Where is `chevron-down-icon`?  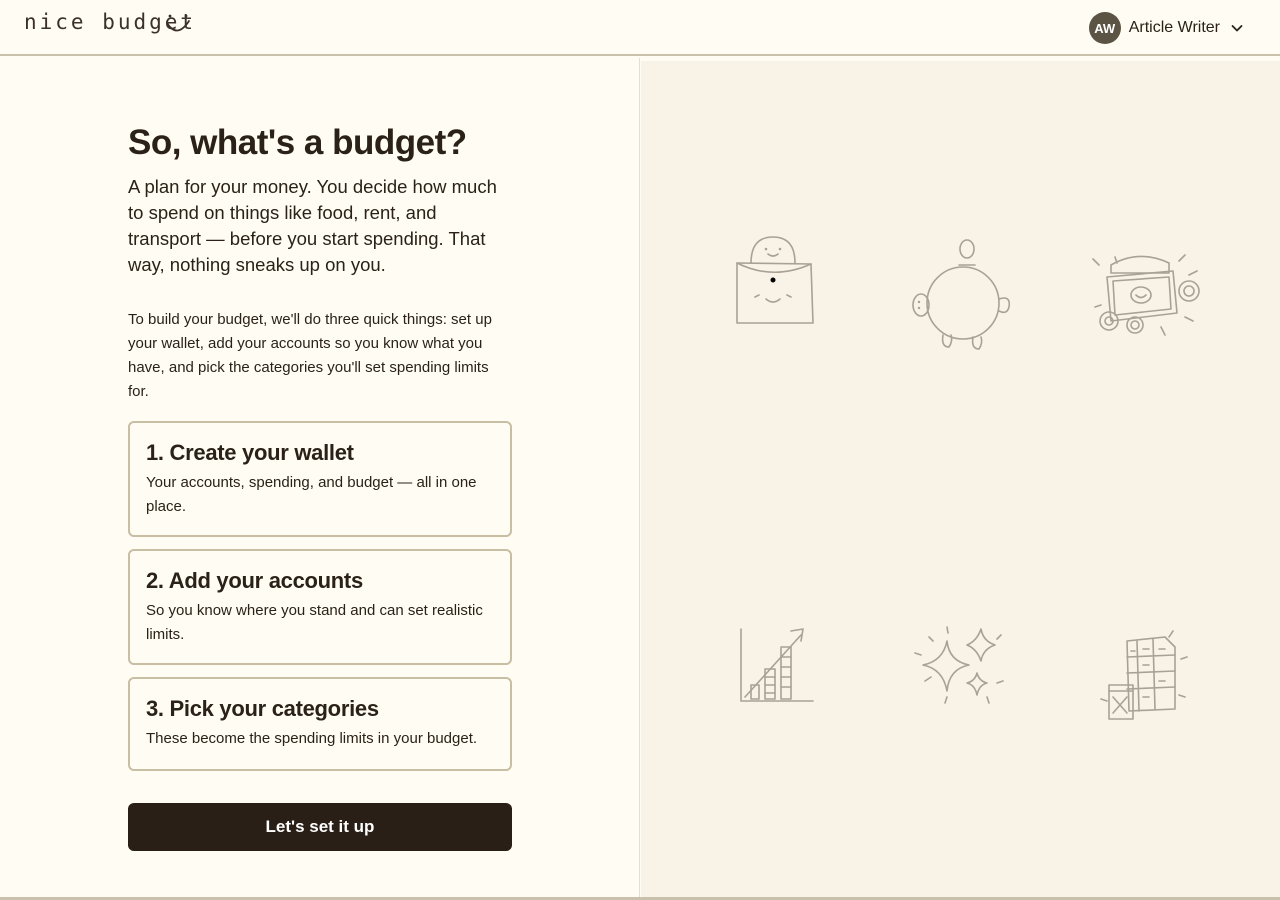
chevron-down-icon is located at coordinates (1237, 28).